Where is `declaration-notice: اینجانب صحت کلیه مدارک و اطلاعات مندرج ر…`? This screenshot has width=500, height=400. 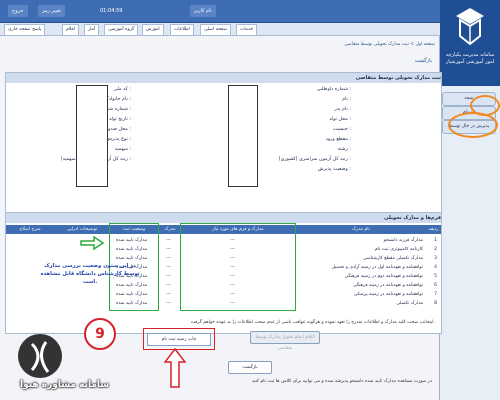
declaration-notice: اینجانب صحت کلیه مدارک و اطلاعات مندرج ر… is located at coordinates (312, 322).